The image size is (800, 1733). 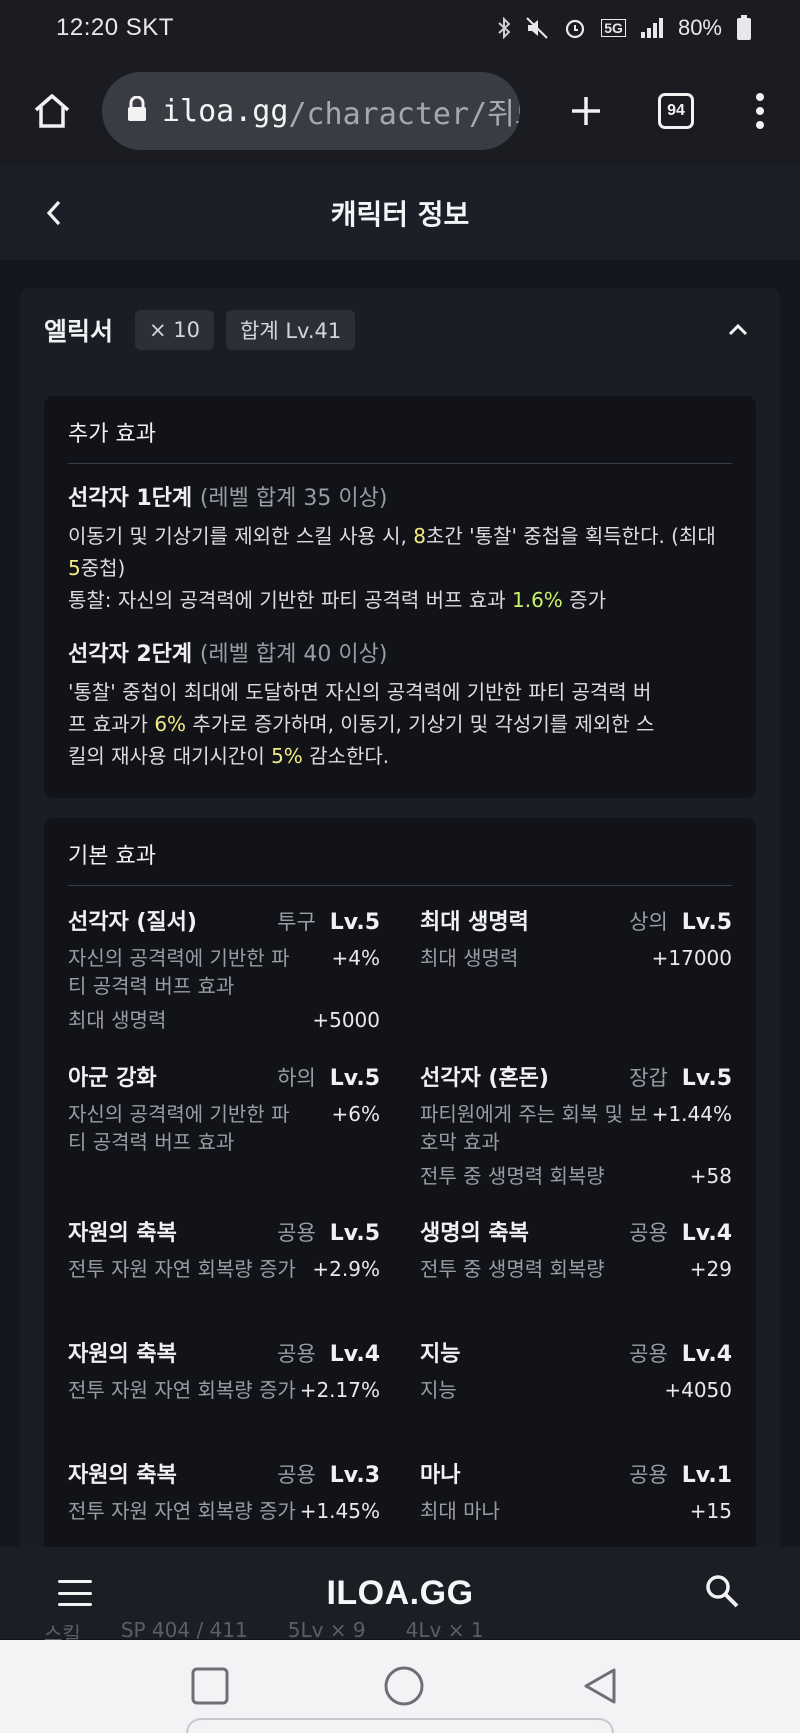 What do you see at coordinates (400, 1630) in the screenshot?
I see `skill-section-peek: 스킬 SP 404 / 411 5Lv × 9 4Lv × 1` at bounding box center [400, 1630].